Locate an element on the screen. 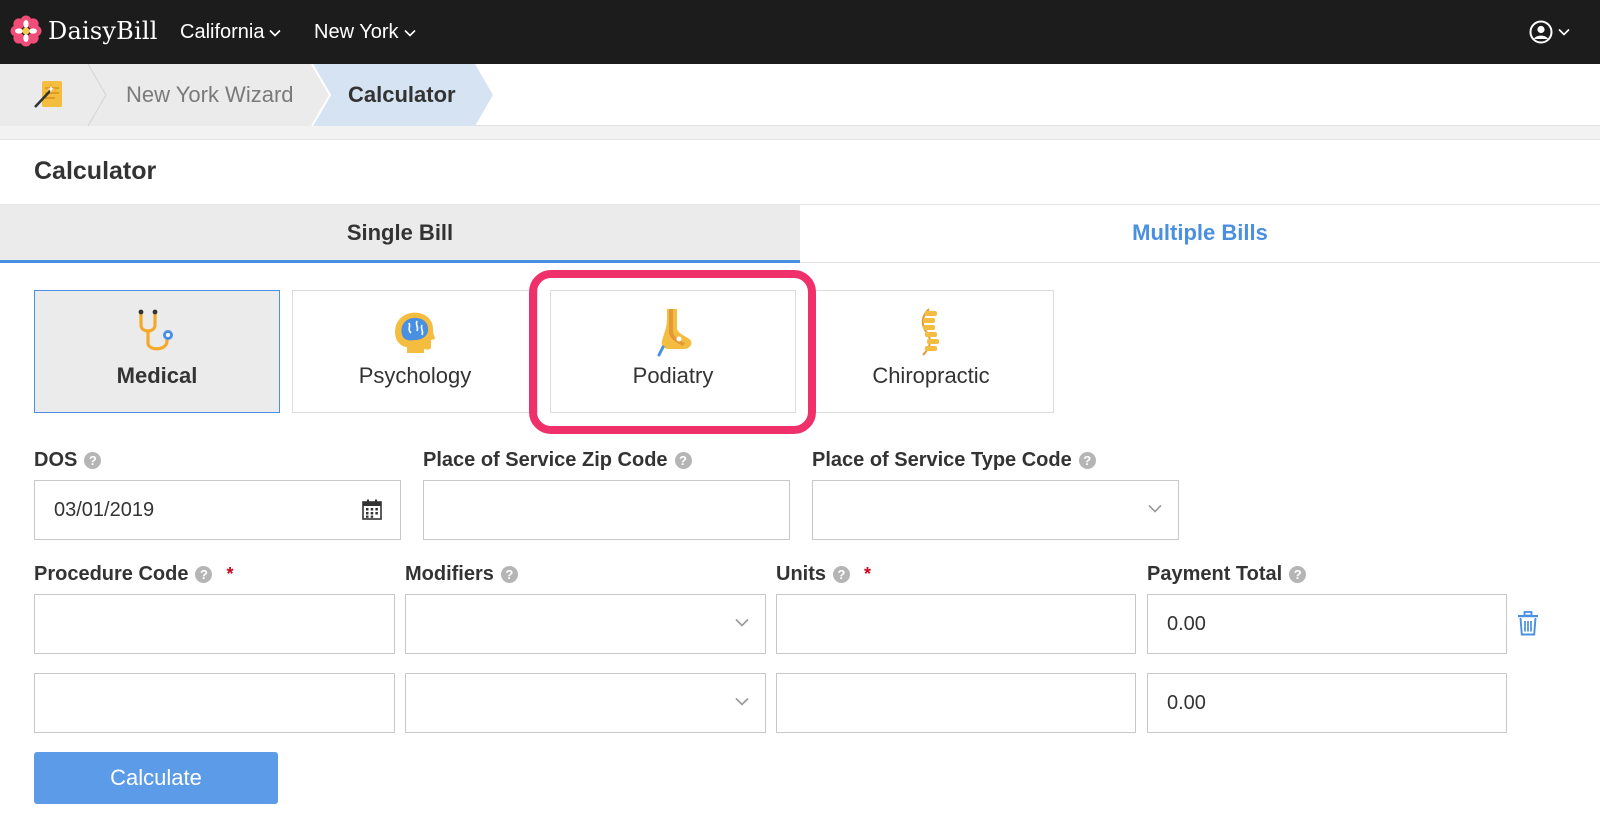 This screenshot has height=840, width=1600. breadcrumb-new-york-wizard: New York Wizard is located at coordinates (210, 95).